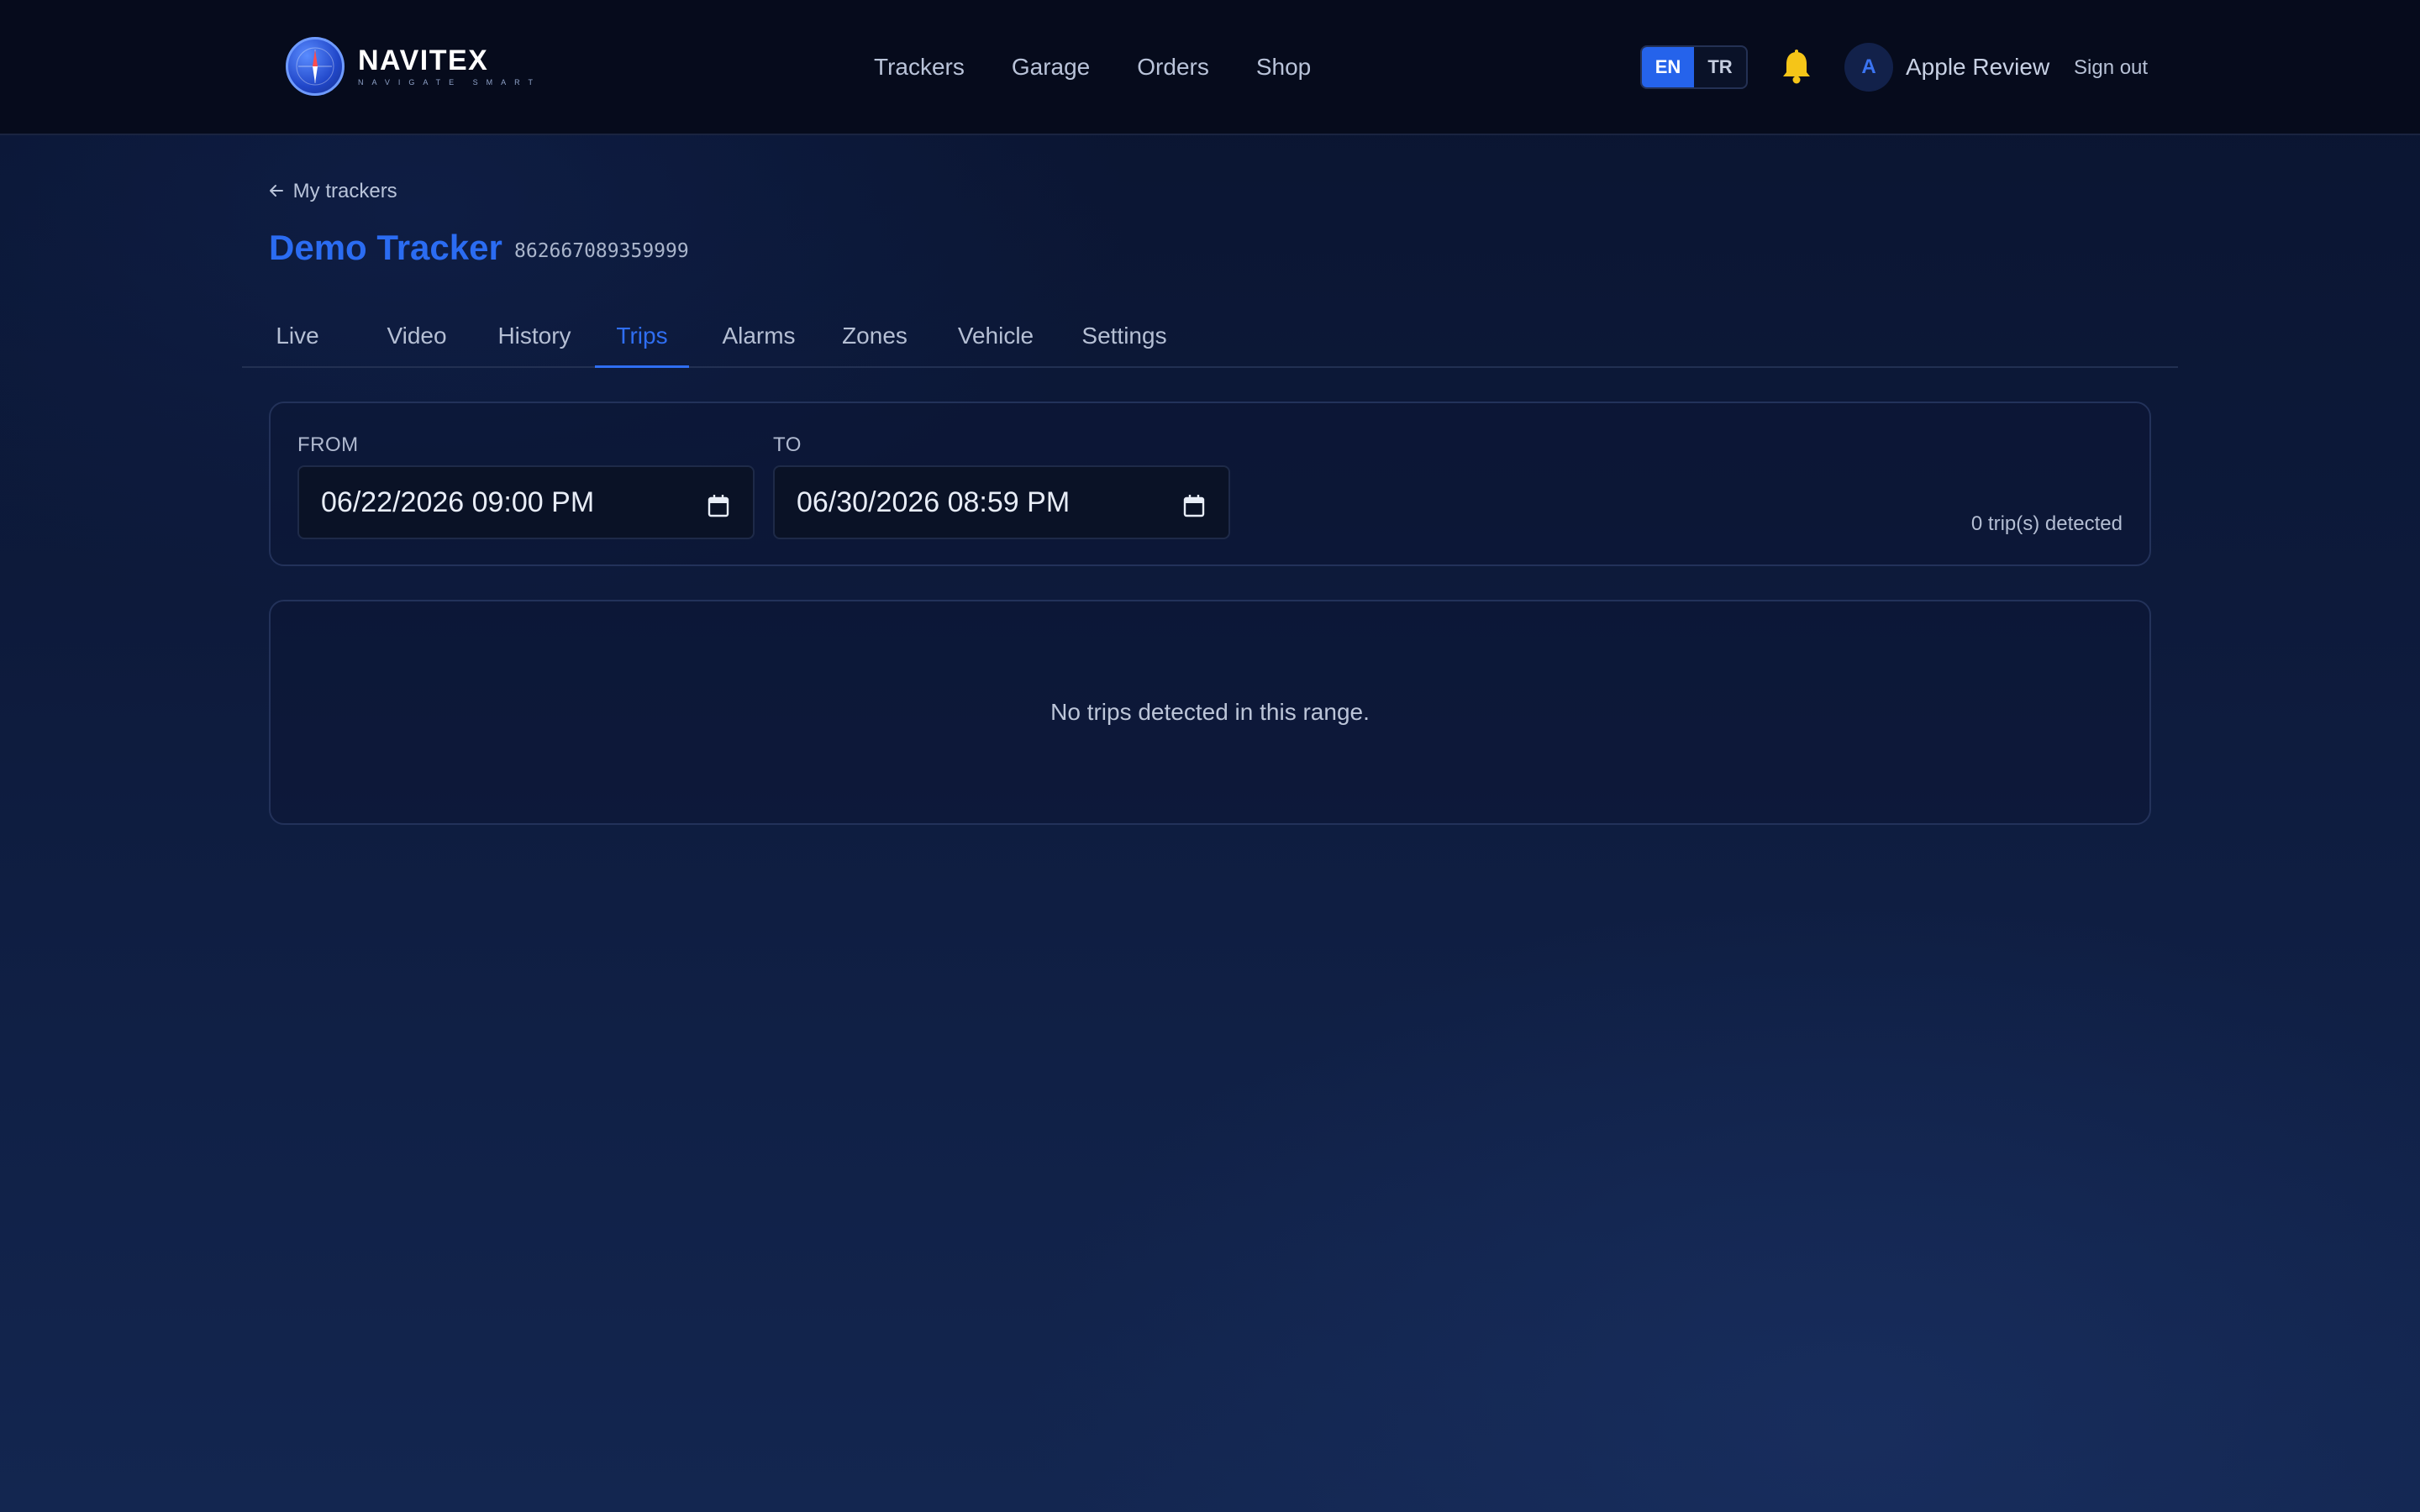 The image size is (2420, 1512). I want to click on compass-icon, so click(315, 66).